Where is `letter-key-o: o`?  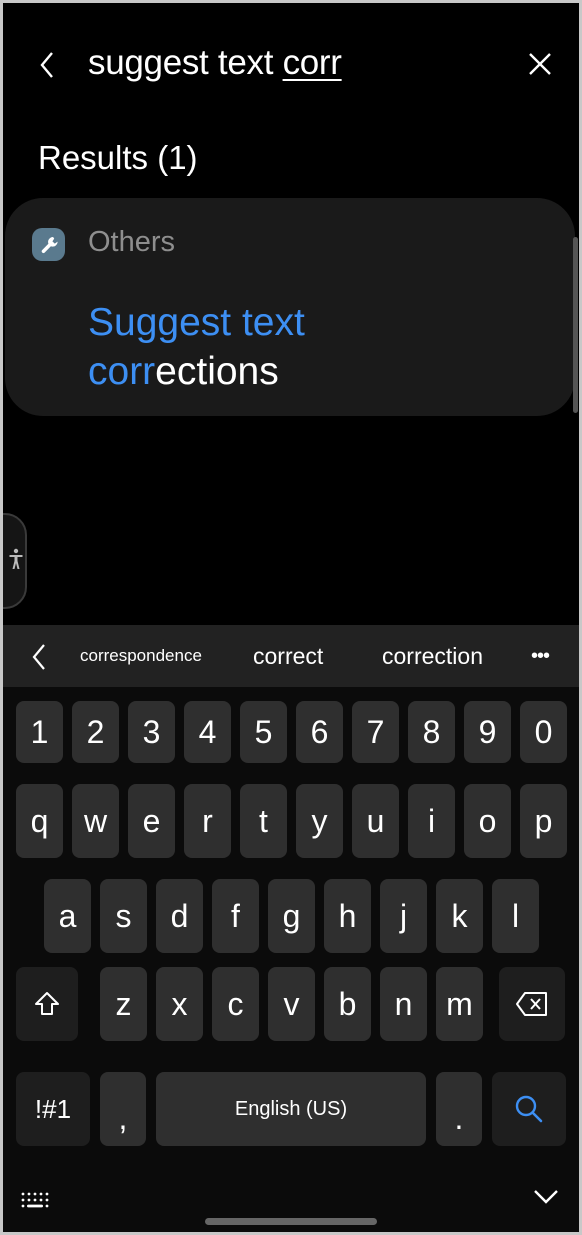 letter-key-o: o is located at coordinates (487, 821).